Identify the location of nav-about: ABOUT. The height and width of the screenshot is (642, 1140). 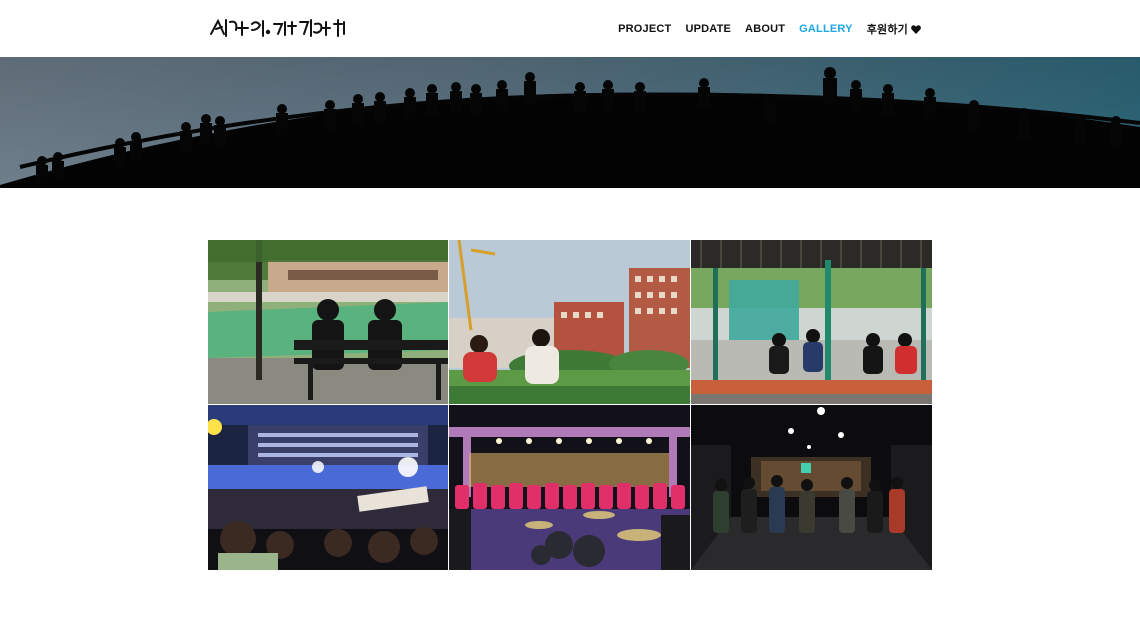
(765, 29).